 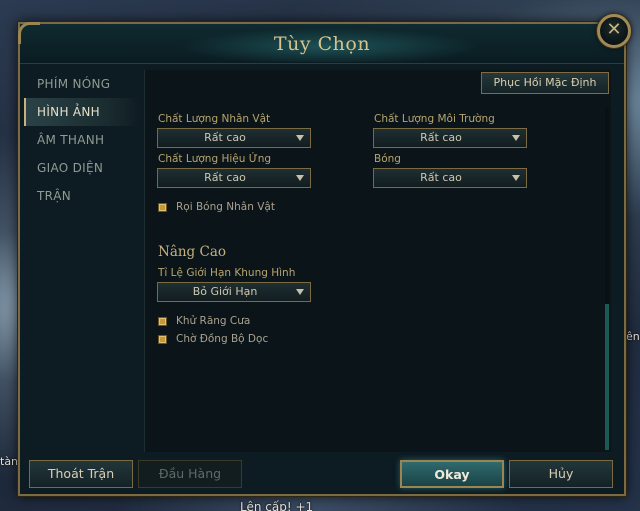 What do you see at coordinates (387, 159) in the screenshot?
I see `shadows-label: Bóng` at bounding box center [387, 159].